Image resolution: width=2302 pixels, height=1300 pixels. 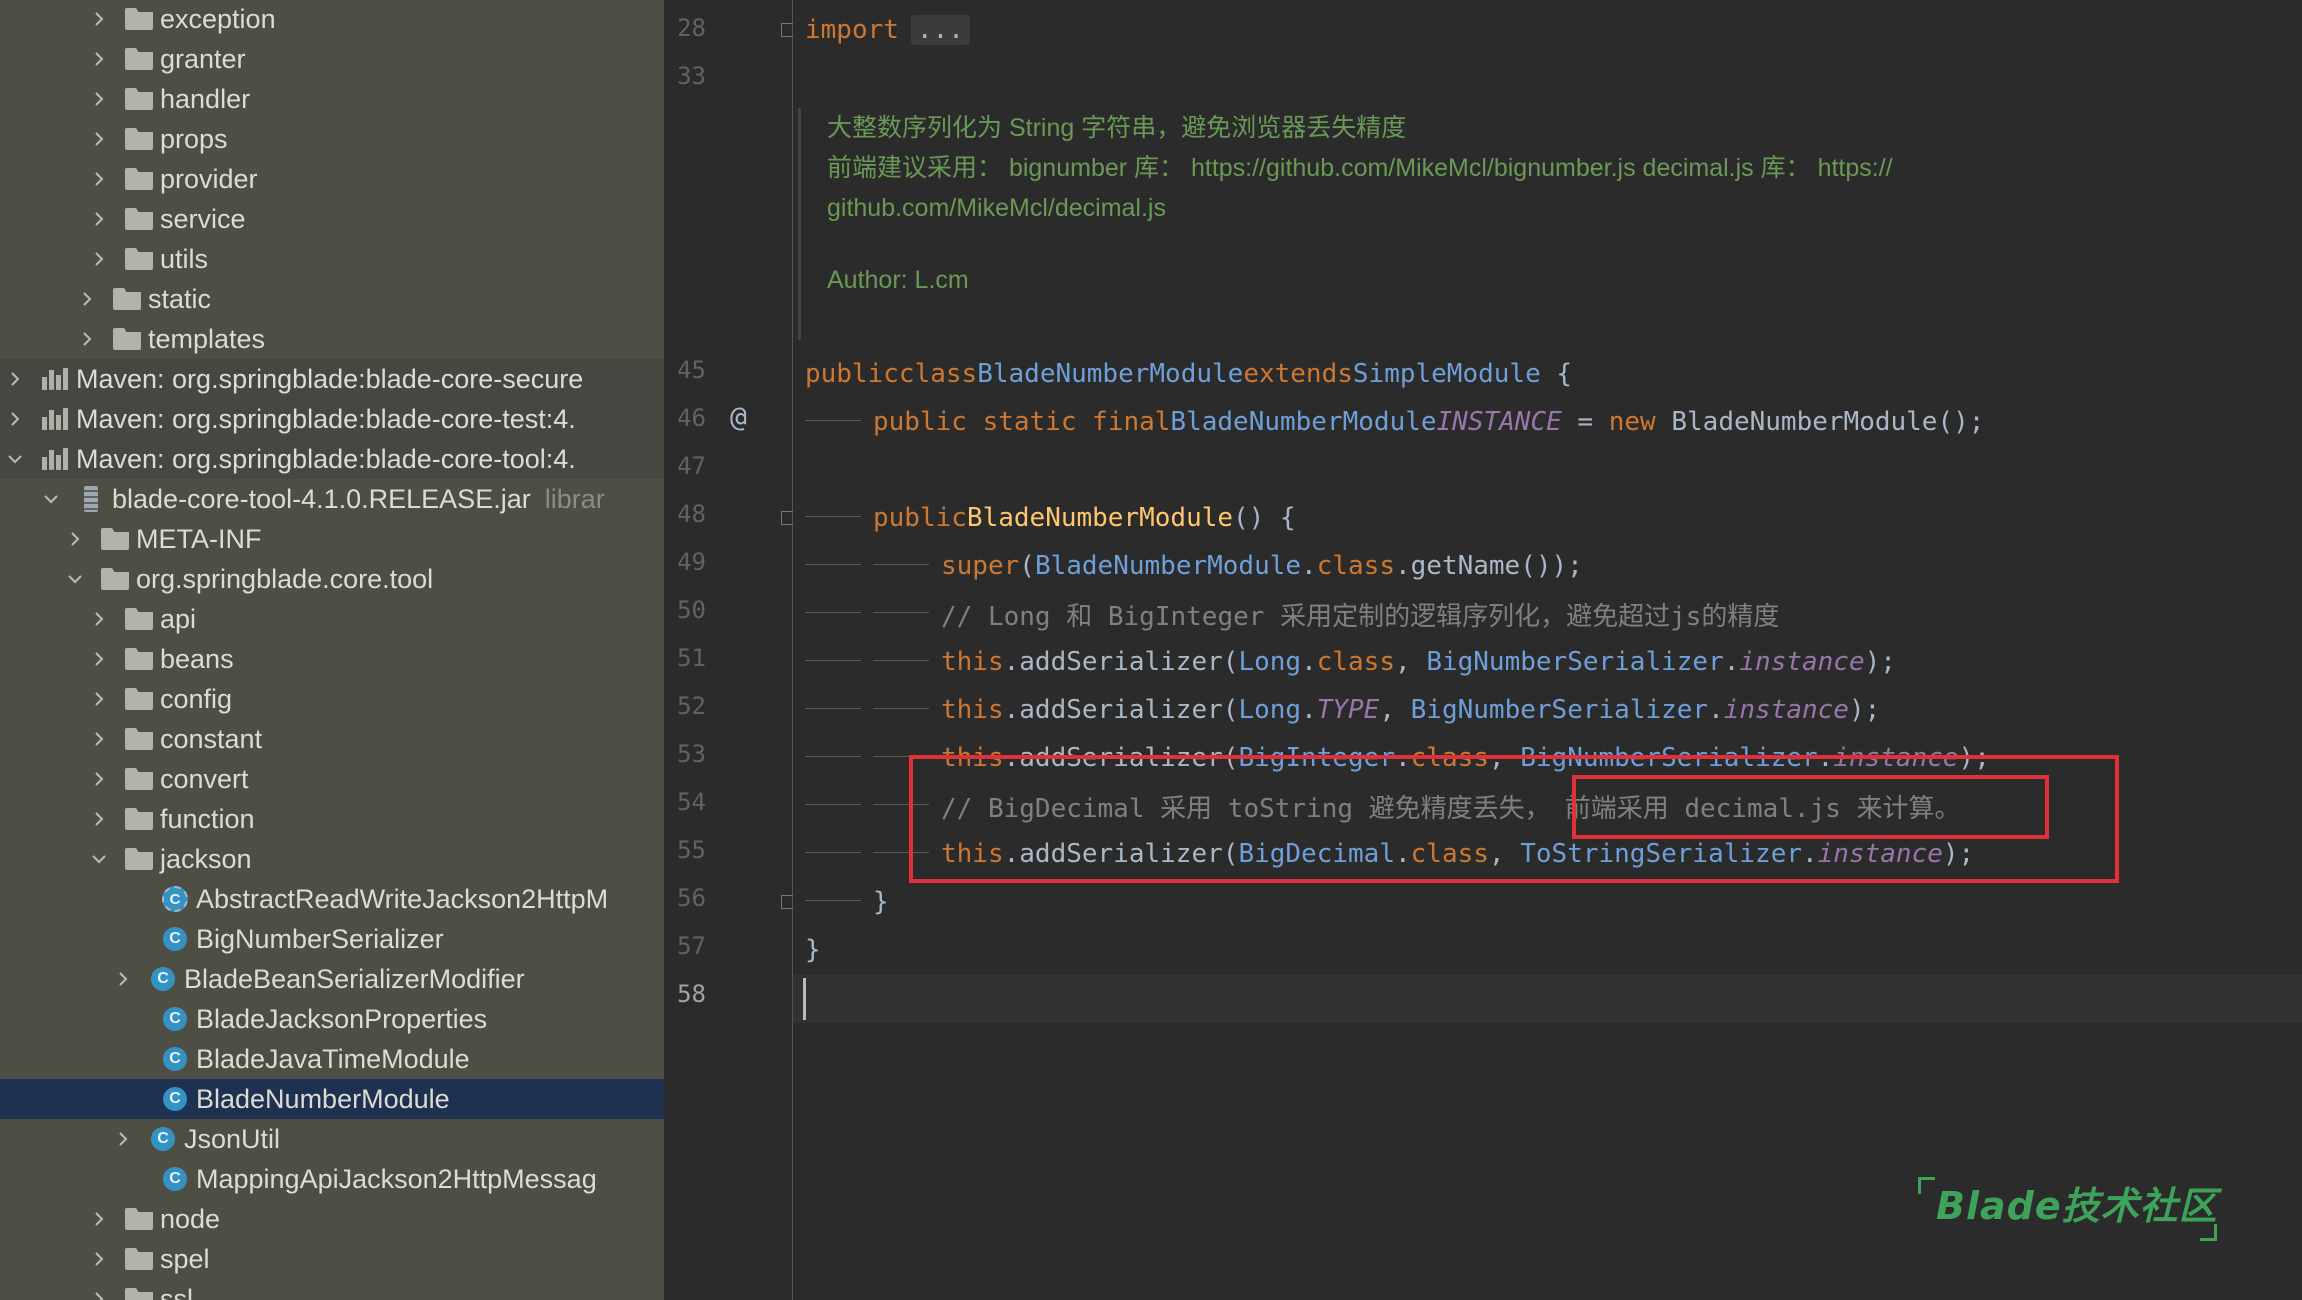 What do you see at coordinates (180, 298) in the screenshot?
I see `tree-item-label: static` at bounding box center [180, 298].